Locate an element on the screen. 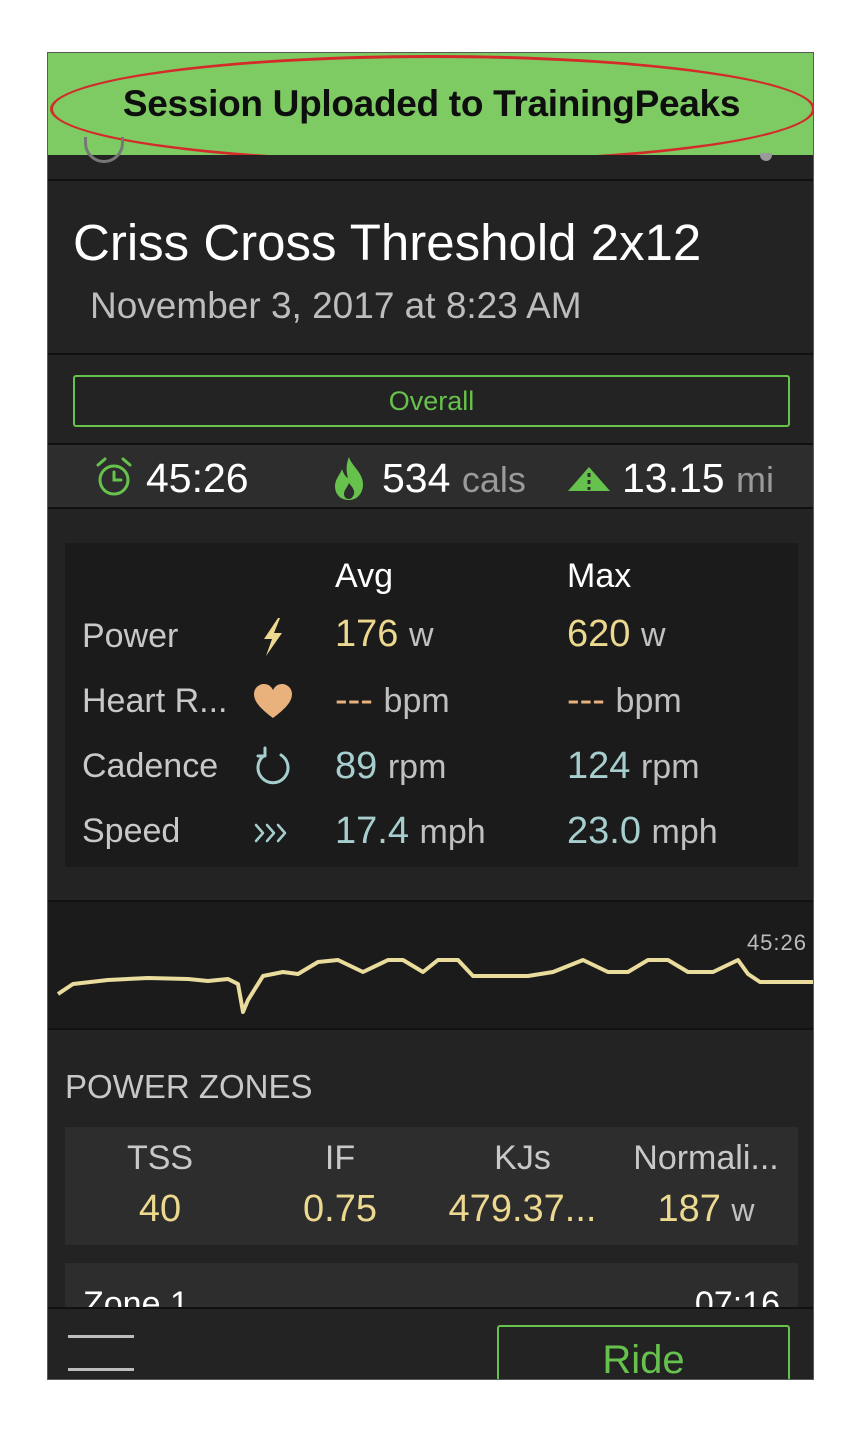 This screenshot has width=861, height=1432. power-chart: 45:26 is located at coordinates (430, 965).